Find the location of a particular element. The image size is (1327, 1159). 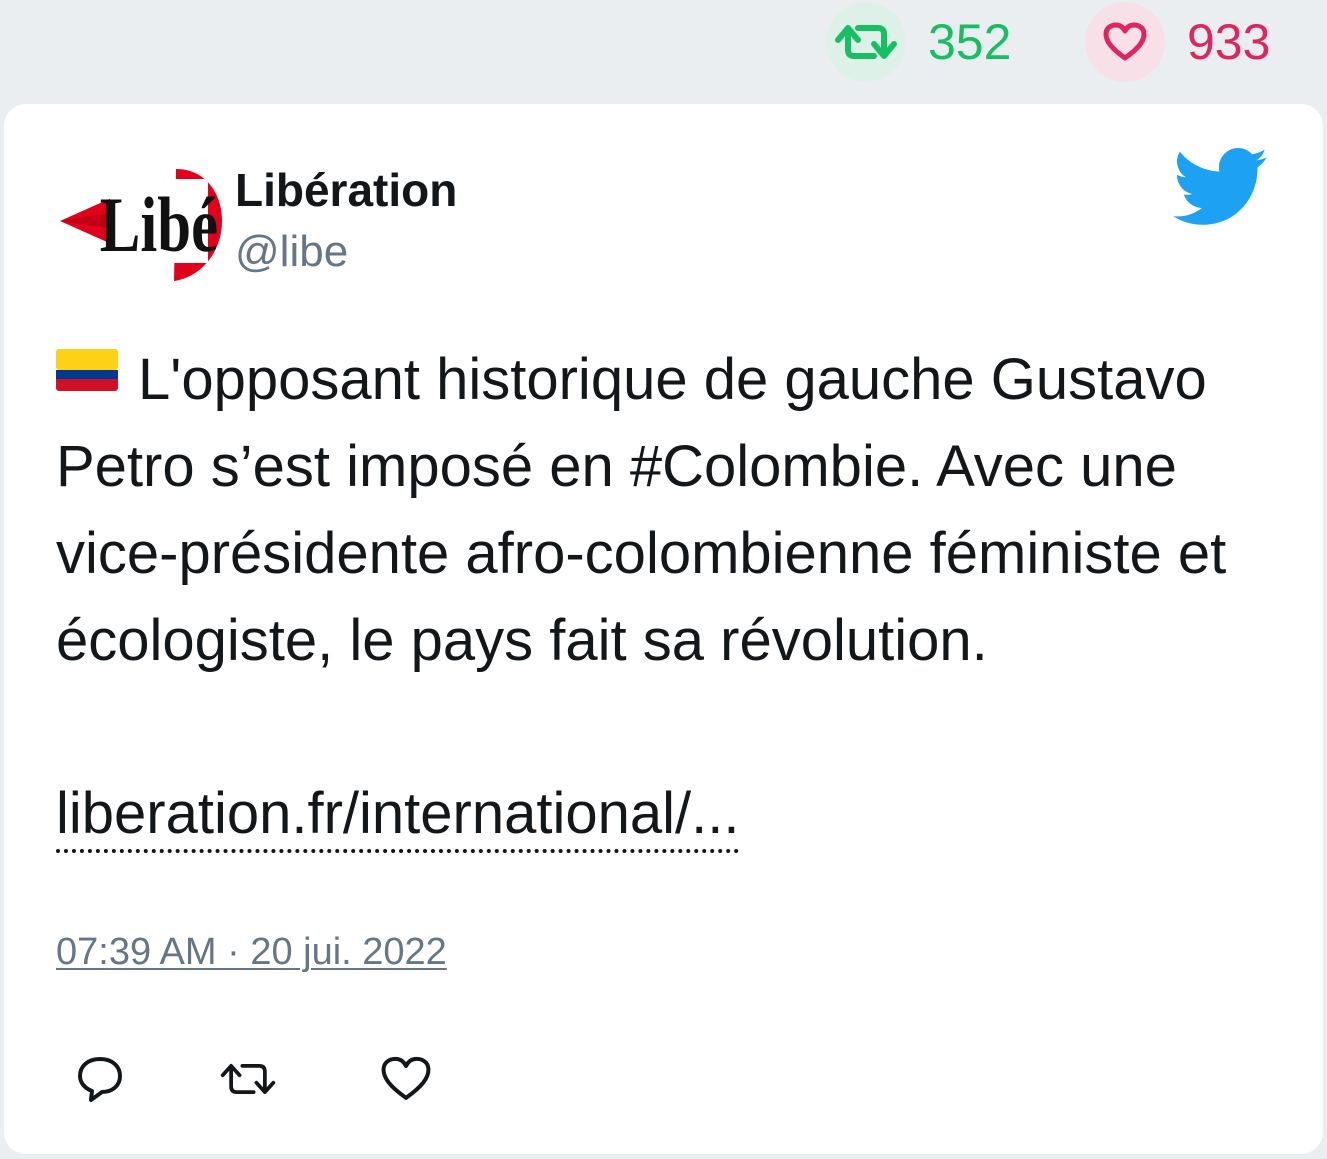

like-count: 933 is located at coordinates (1229, 42).